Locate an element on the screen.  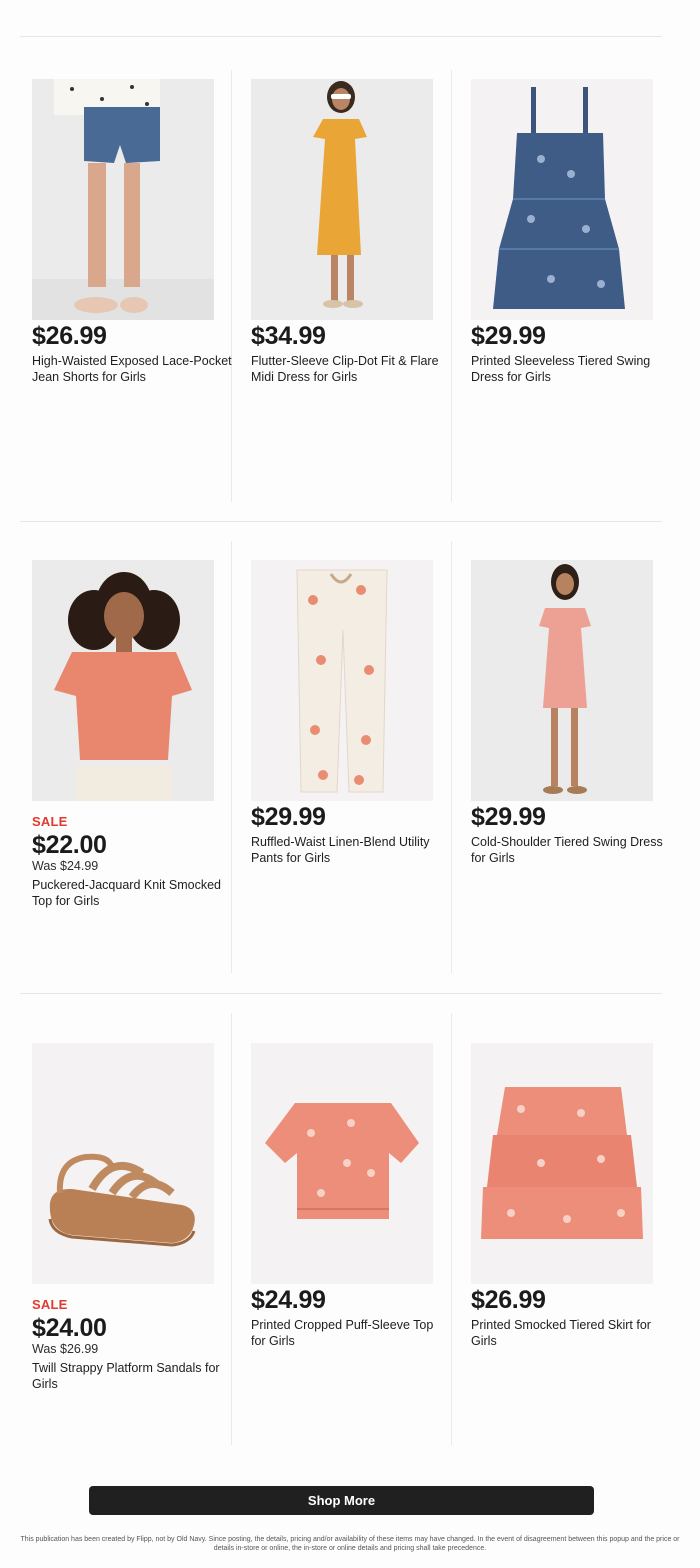
product-image-blue-dress is located at coordinates (562, 199).